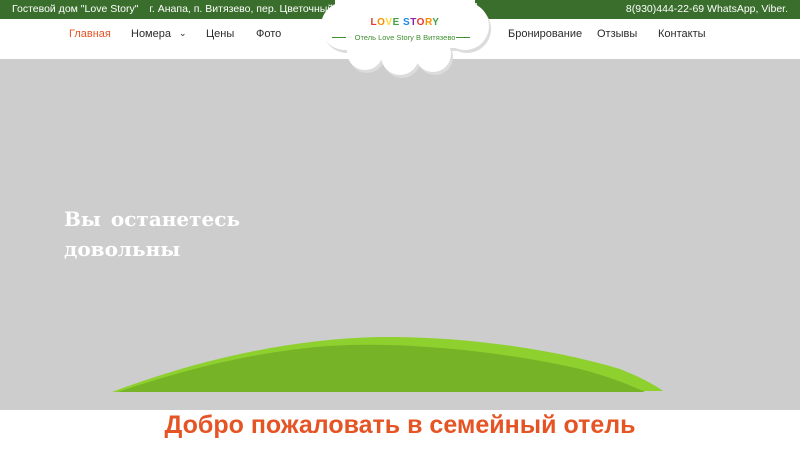 This screenshot has width=800, height=450. I want to click on nav-item-photo: Фото, so click(268, 34).